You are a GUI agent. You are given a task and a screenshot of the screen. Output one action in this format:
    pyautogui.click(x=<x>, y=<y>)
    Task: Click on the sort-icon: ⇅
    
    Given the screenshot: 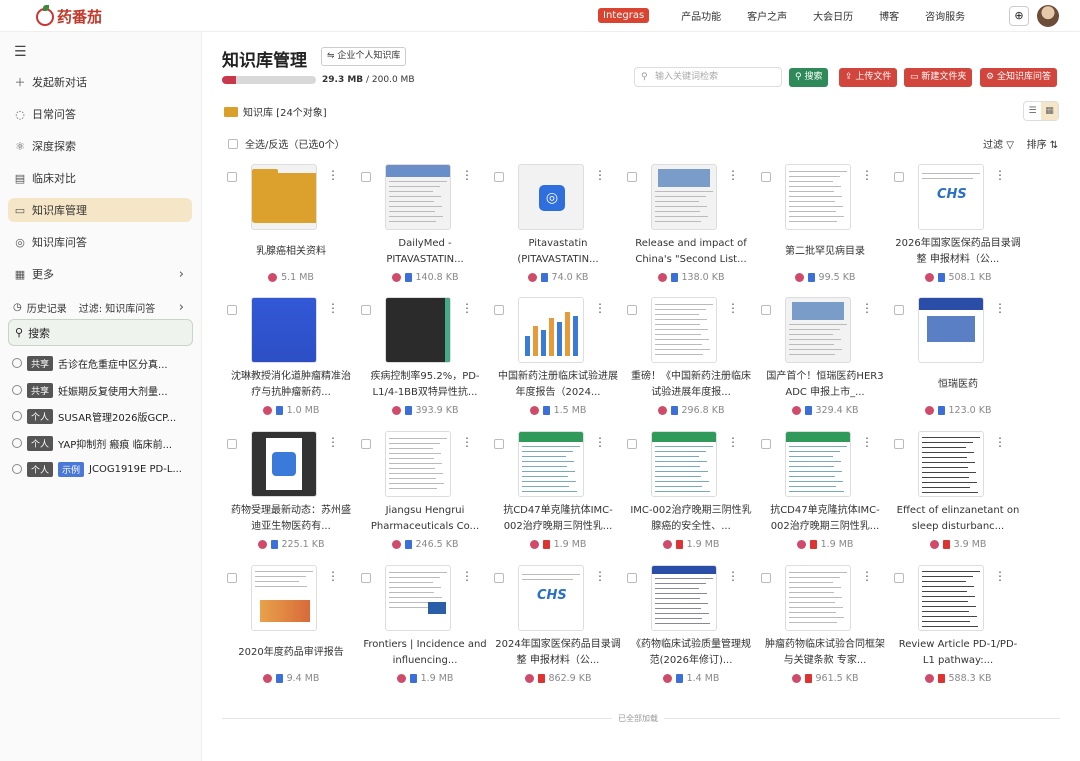 What is the action you would take?
    pyautogui.click(x=1054, y=145)
    